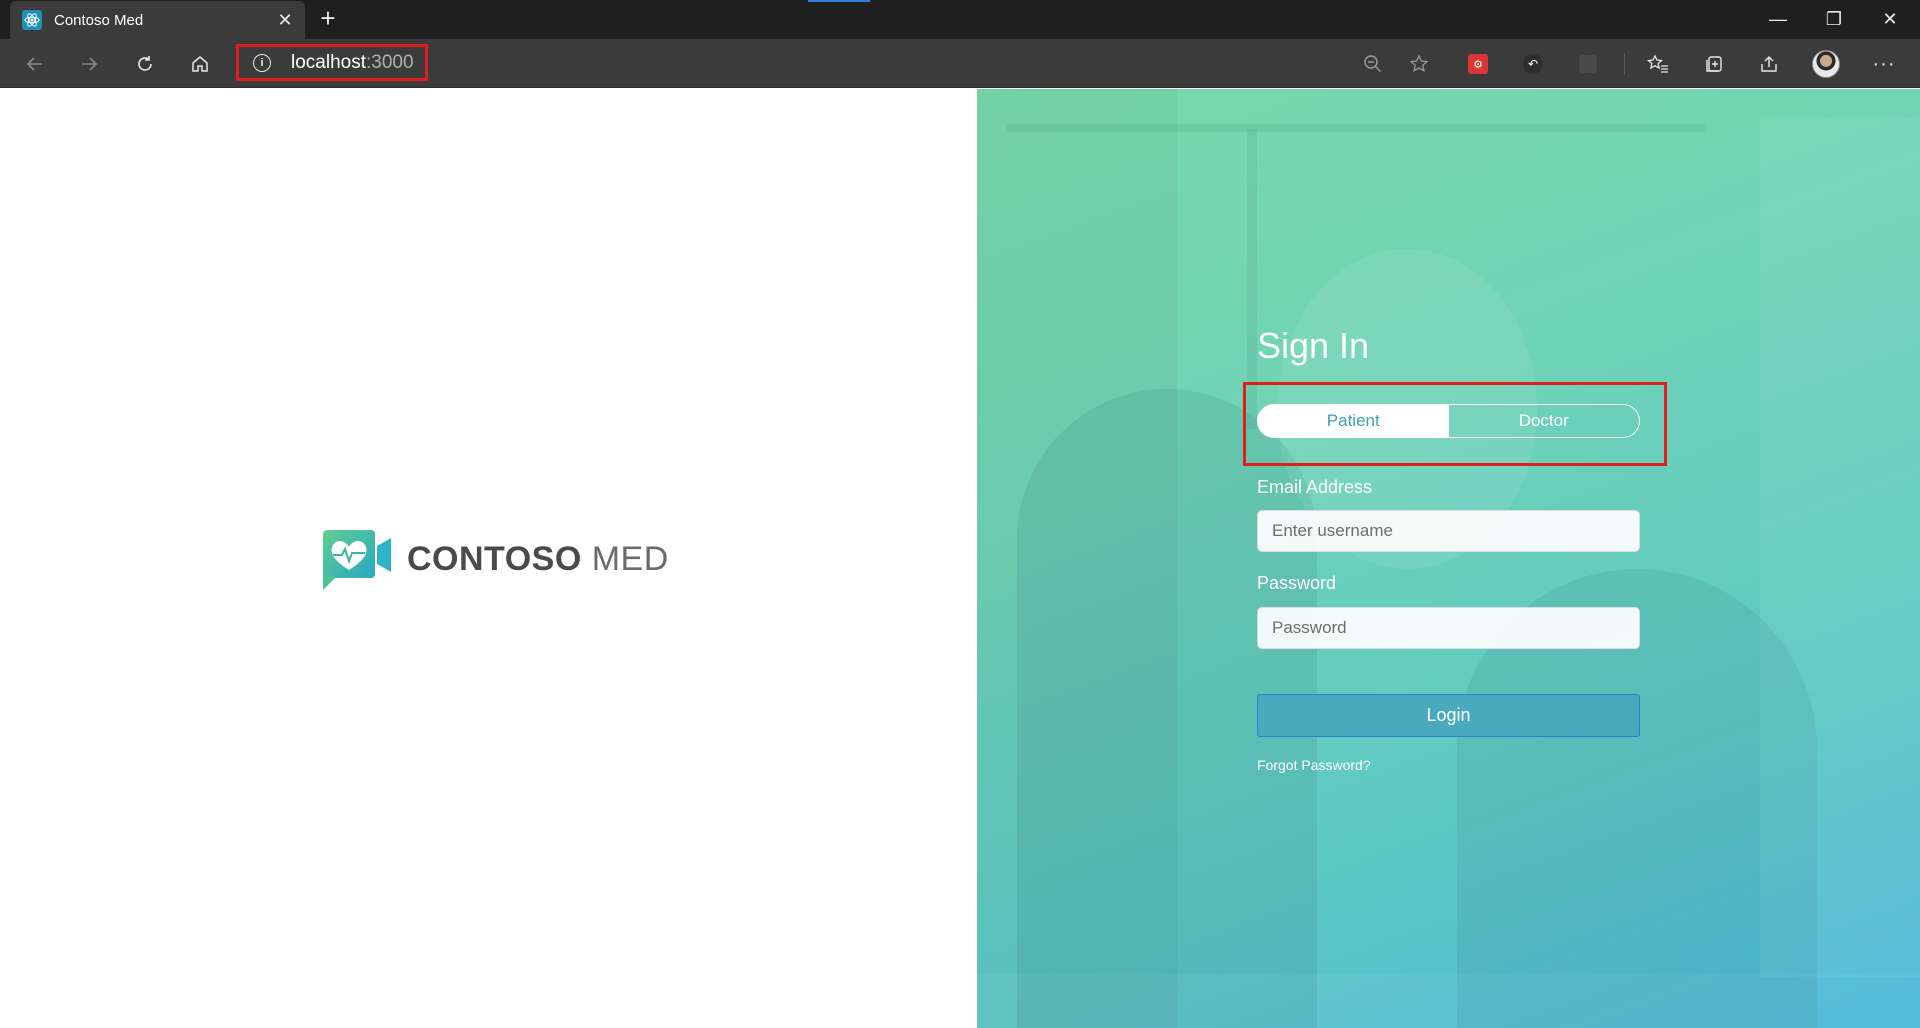 This screenshot has height=1028, width=1920. I want to click on browser-tab: Contoso Med ✕, so click(157, 20).